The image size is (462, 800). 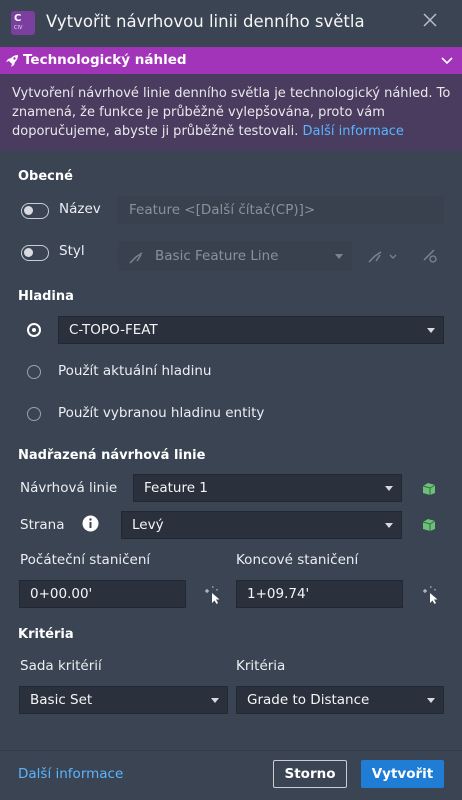 I want to click on style-dropdown: Basic Feature Line, so click(x=235, y=256).